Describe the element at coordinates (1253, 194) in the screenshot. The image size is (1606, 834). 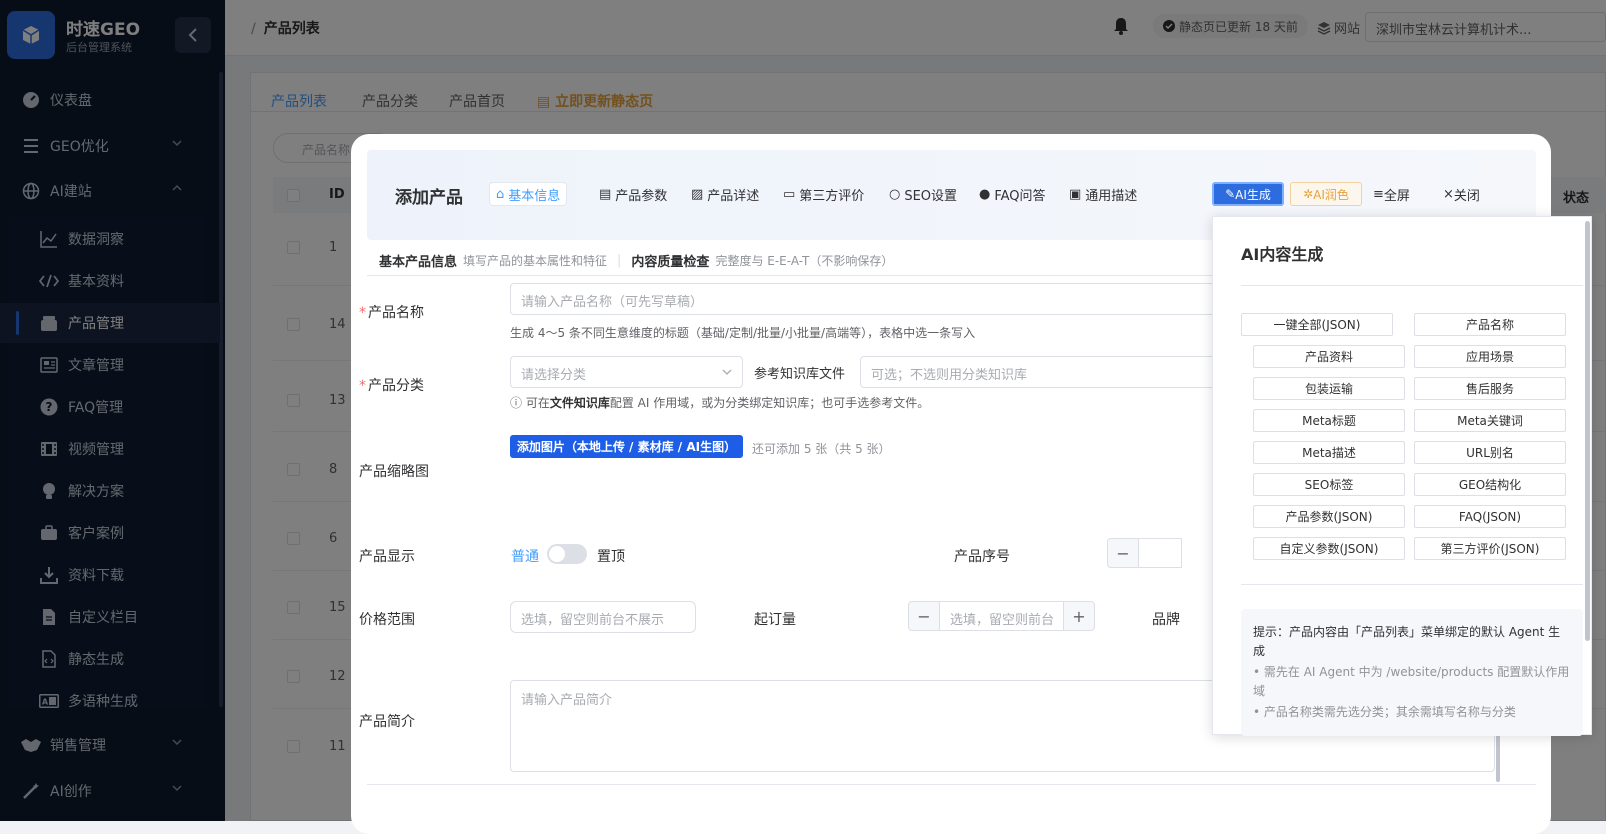
I see `ai-generate-label: AI生成` at that location.